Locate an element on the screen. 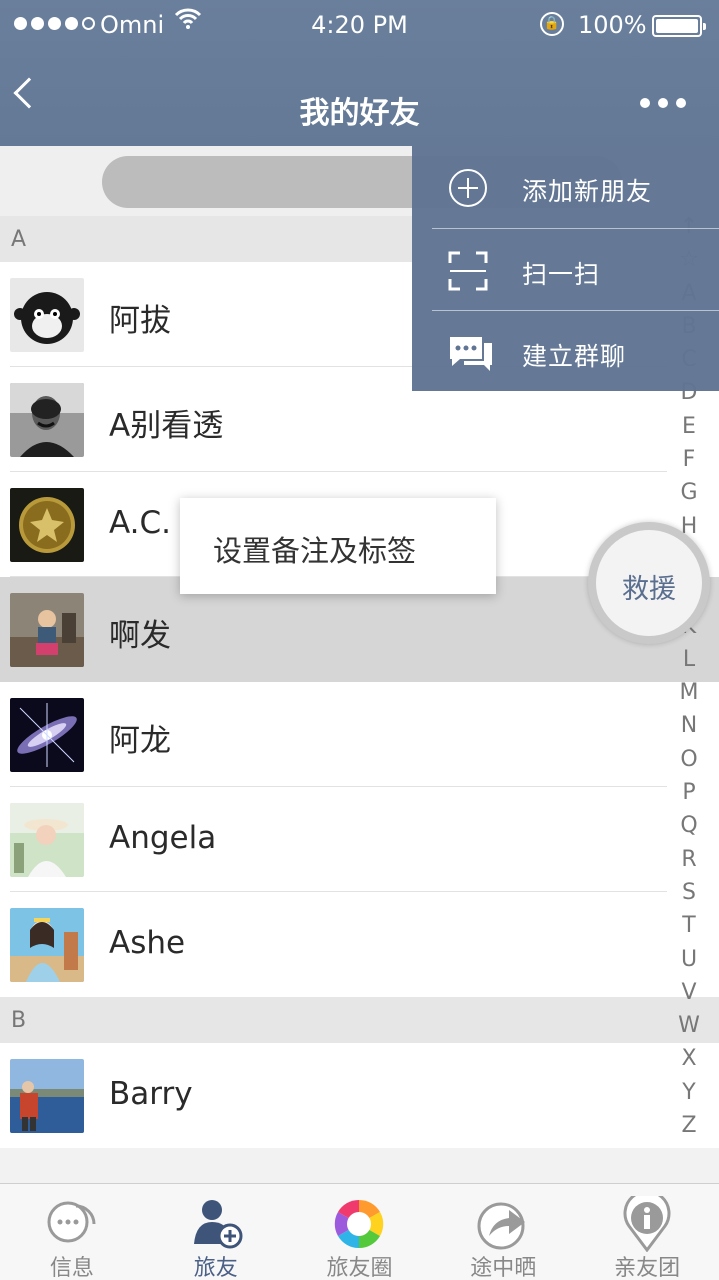 The height and width of the screenshot is (1280, 719). more-options-menu: 添加新朋友 扫一扫 建立群聊 is located at coordinates (565, 268).